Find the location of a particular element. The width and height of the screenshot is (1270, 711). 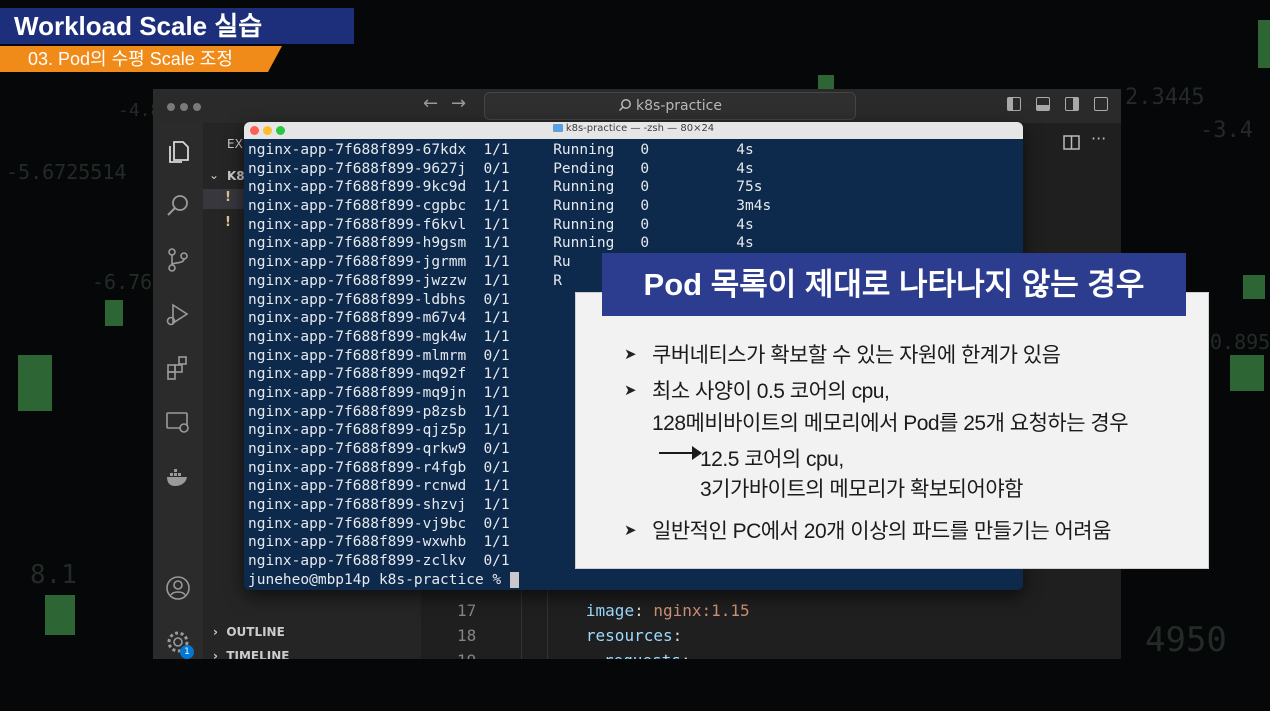

pod-name: nginx-app-7f688f899-shzvj is located at coordinates (357, 505).